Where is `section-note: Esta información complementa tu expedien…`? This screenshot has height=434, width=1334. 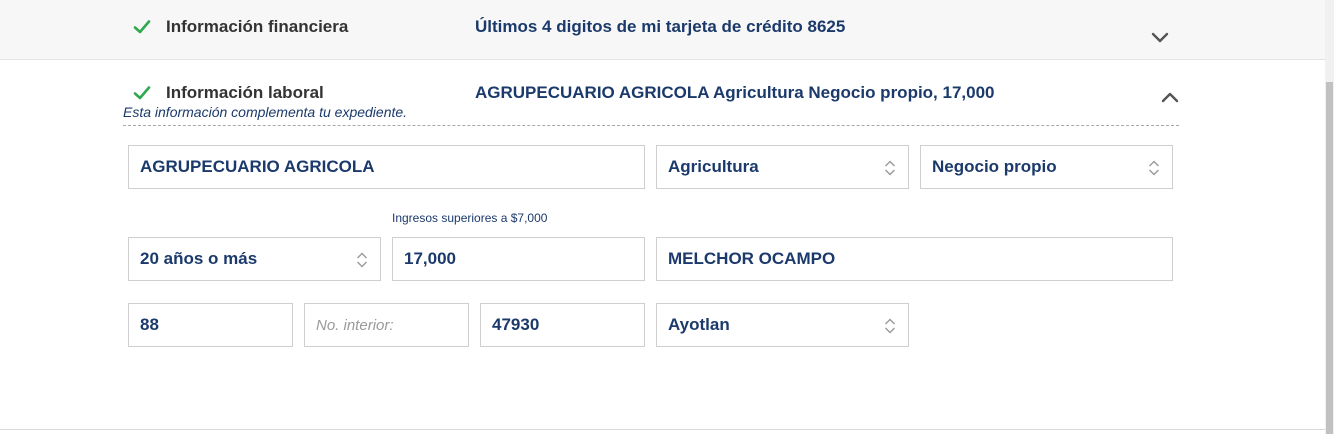 section-note: Esta información complementa tu expedien… is located at coordinates (265, 112).